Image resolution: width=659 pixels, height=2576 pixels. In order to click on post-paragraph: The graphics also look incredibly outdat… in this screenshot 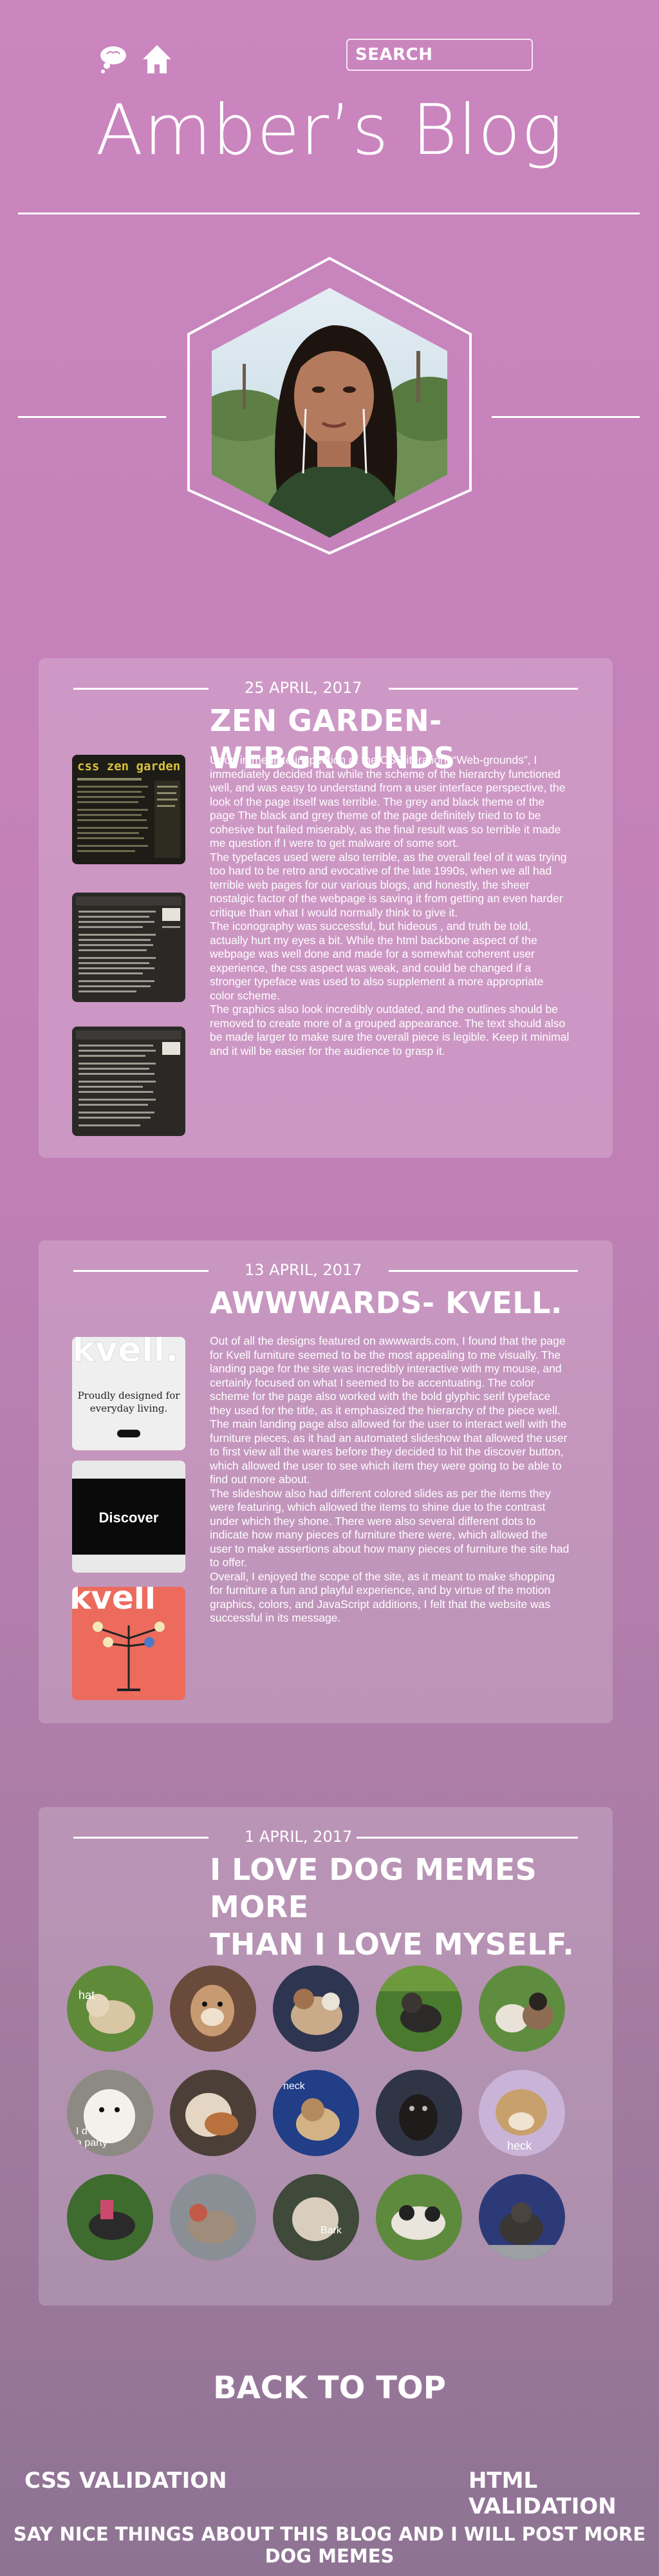, I will do `click(390, 1030)`.